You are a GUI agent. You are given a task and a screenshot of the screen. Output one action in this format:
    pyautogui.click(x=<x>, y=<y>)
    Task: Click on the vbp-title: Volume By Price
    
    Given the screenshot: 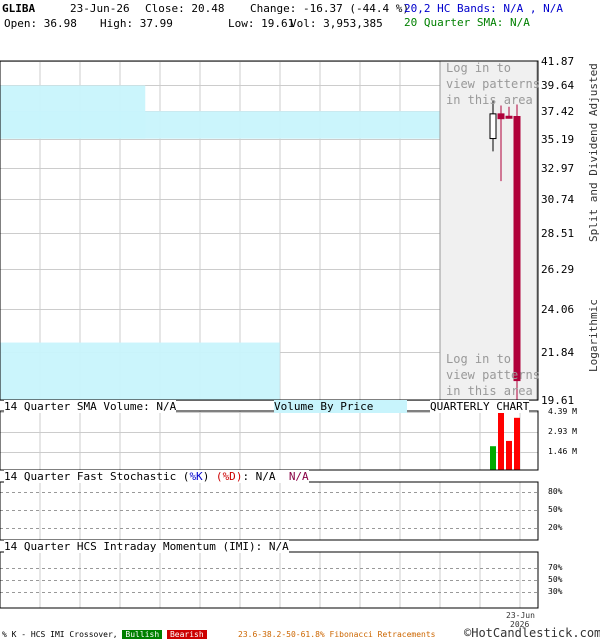 What is the action you would take?
    pyautogui.click(x=341, y=406)
    